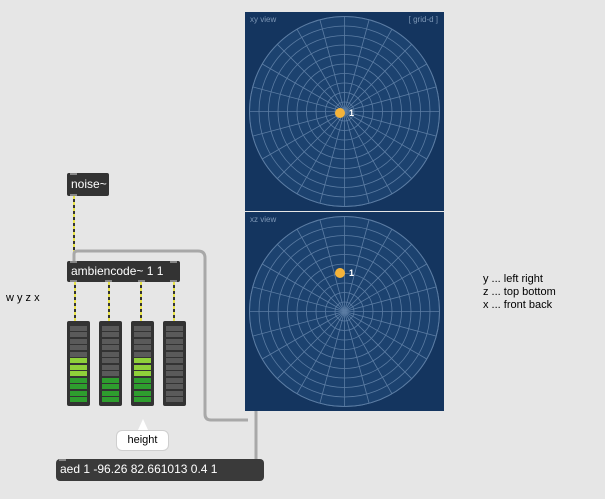 This screenshot has width=605, height=499. I want to click on axis-legend-y: y ... left right, so click(513, 279).